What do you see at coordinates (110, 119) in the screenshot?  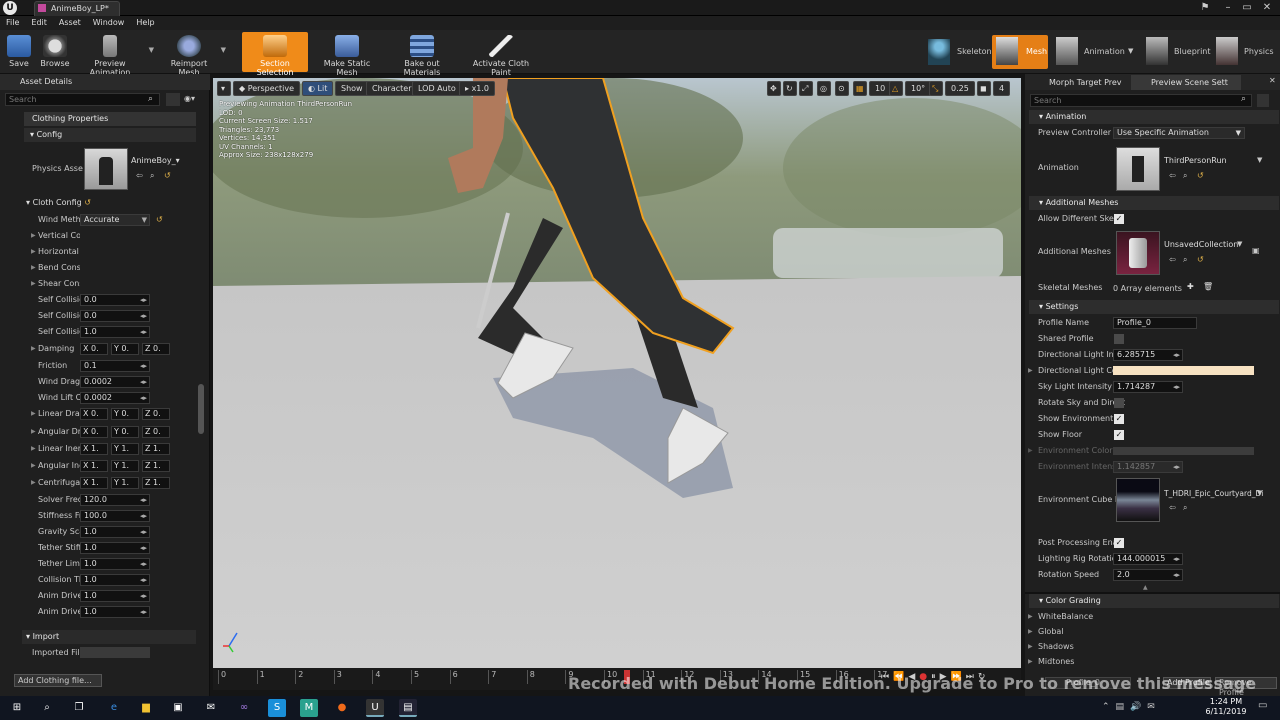 I see `clothing-properties-category: Clothing Properties` at bounding box center [110, 119].